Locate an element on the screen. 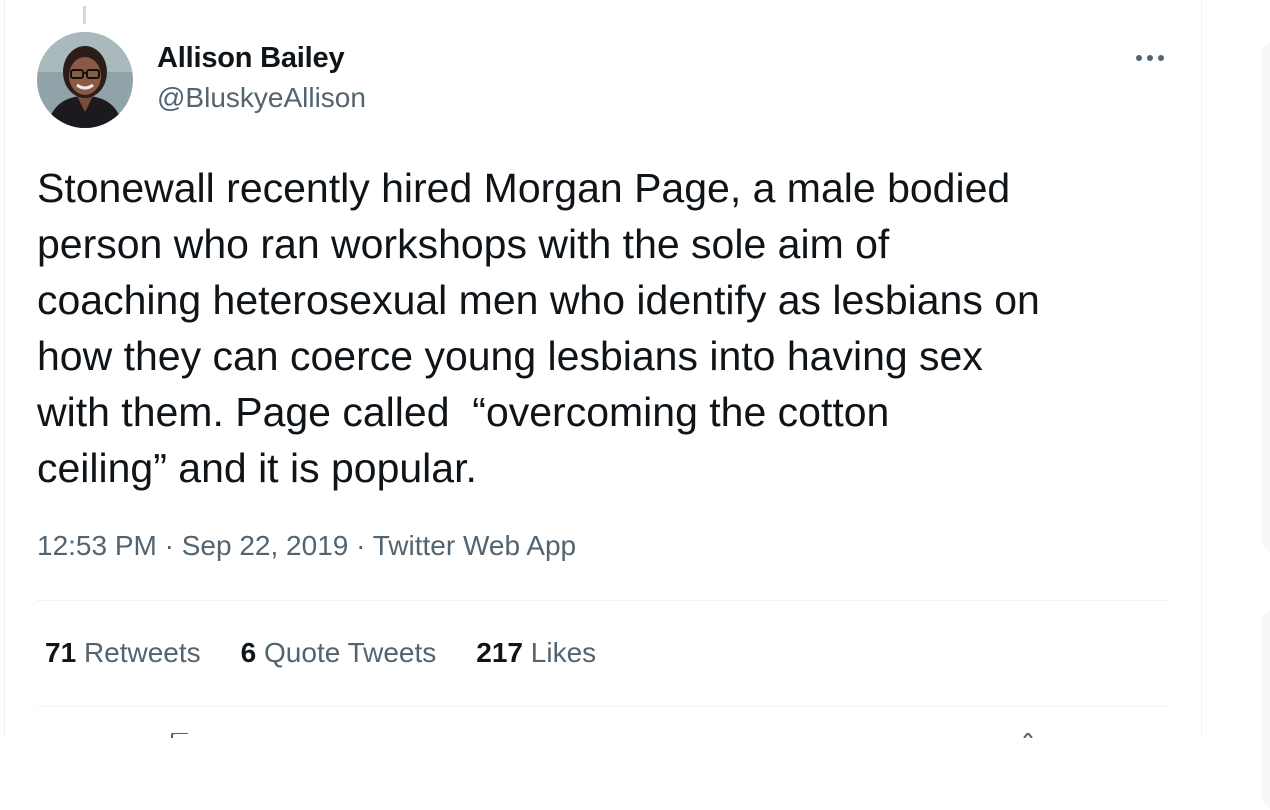 The width and height of the screenshot is (1270, 810). more-horizontal-icon is located at coordinates (1150, 58).